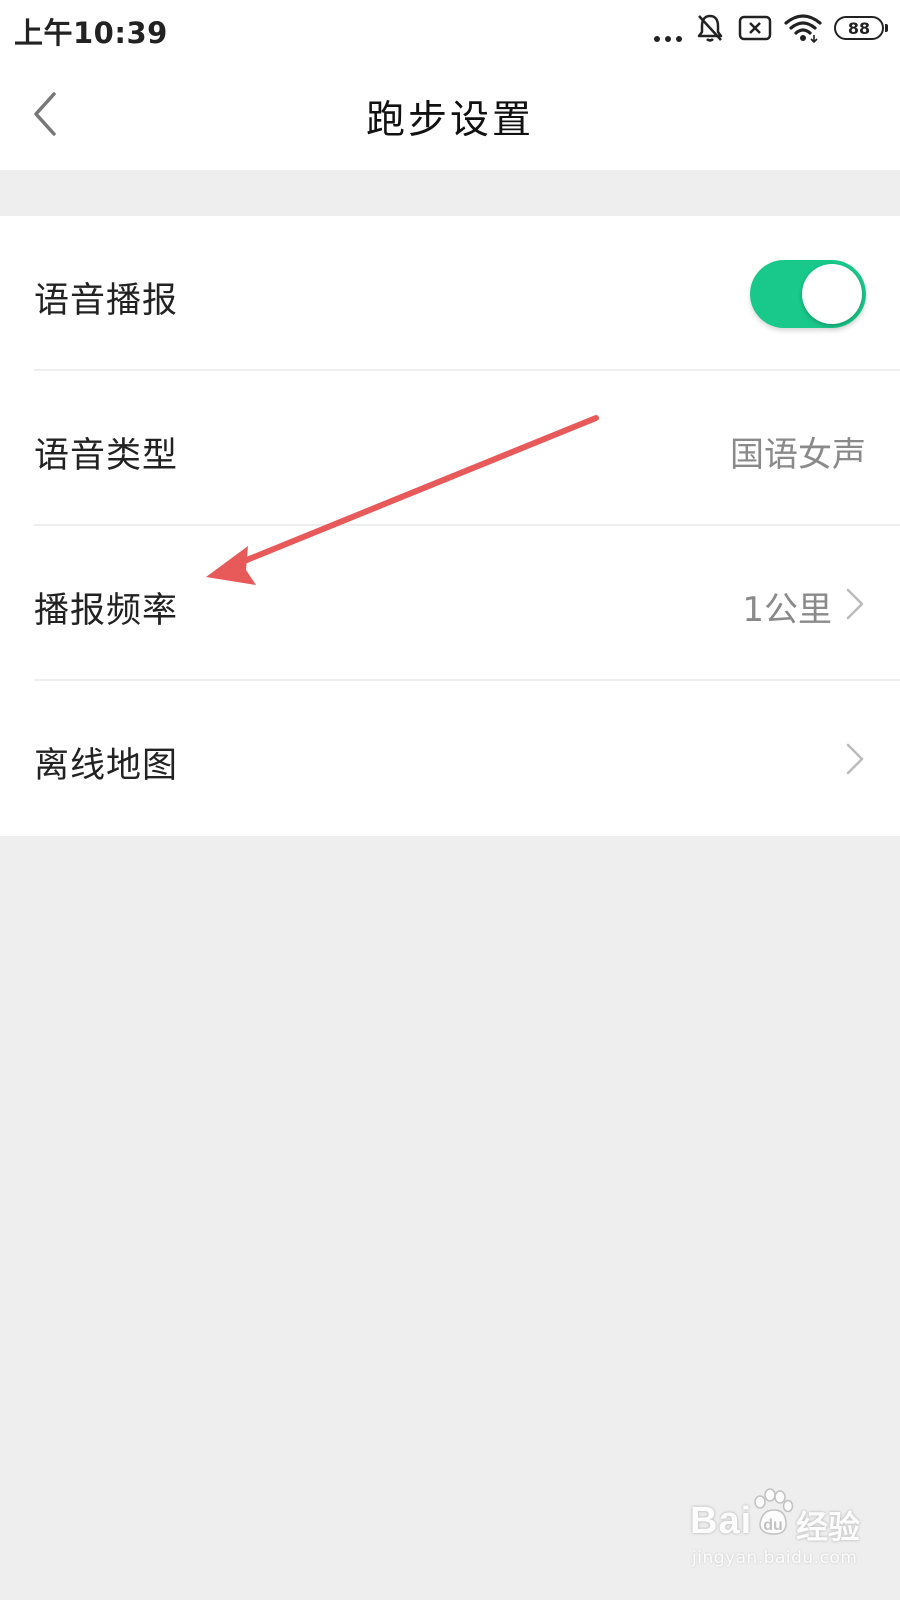 Image resolution: width=900 pixels, height=1600 pixels. What do you see at coordinates (106, 301) in the screenshot?
I see `voice-broadcast-label: 语音播报` at bounding box center [106, 301].